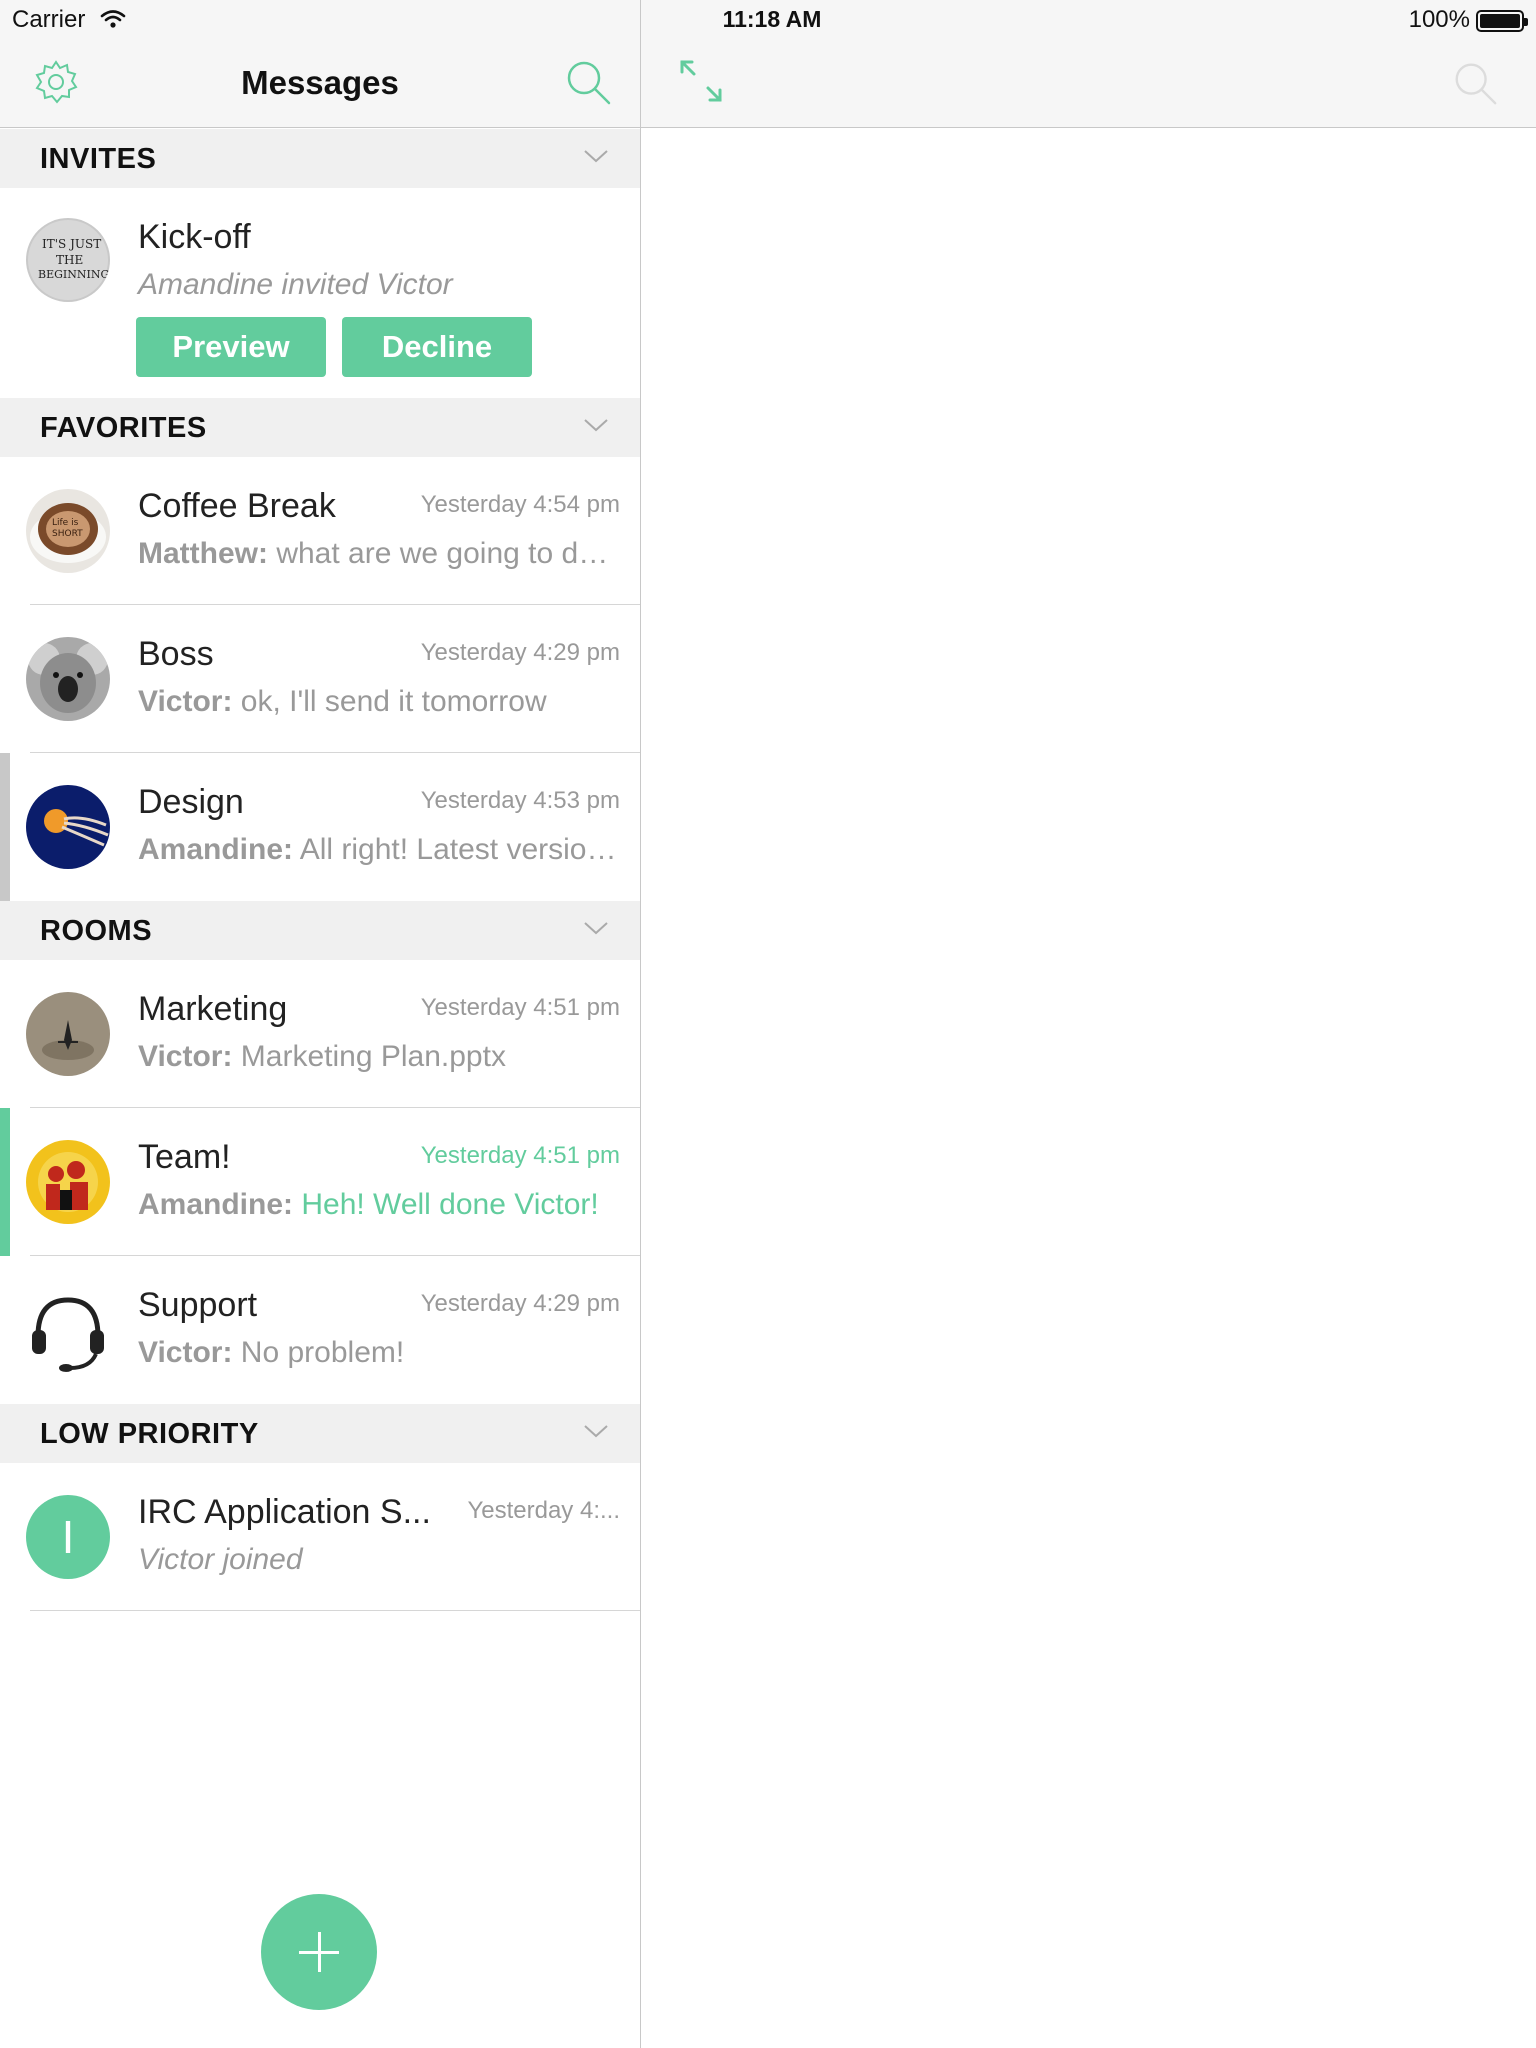  I want to click on section-label: FAVORITES, so click(123, 428).